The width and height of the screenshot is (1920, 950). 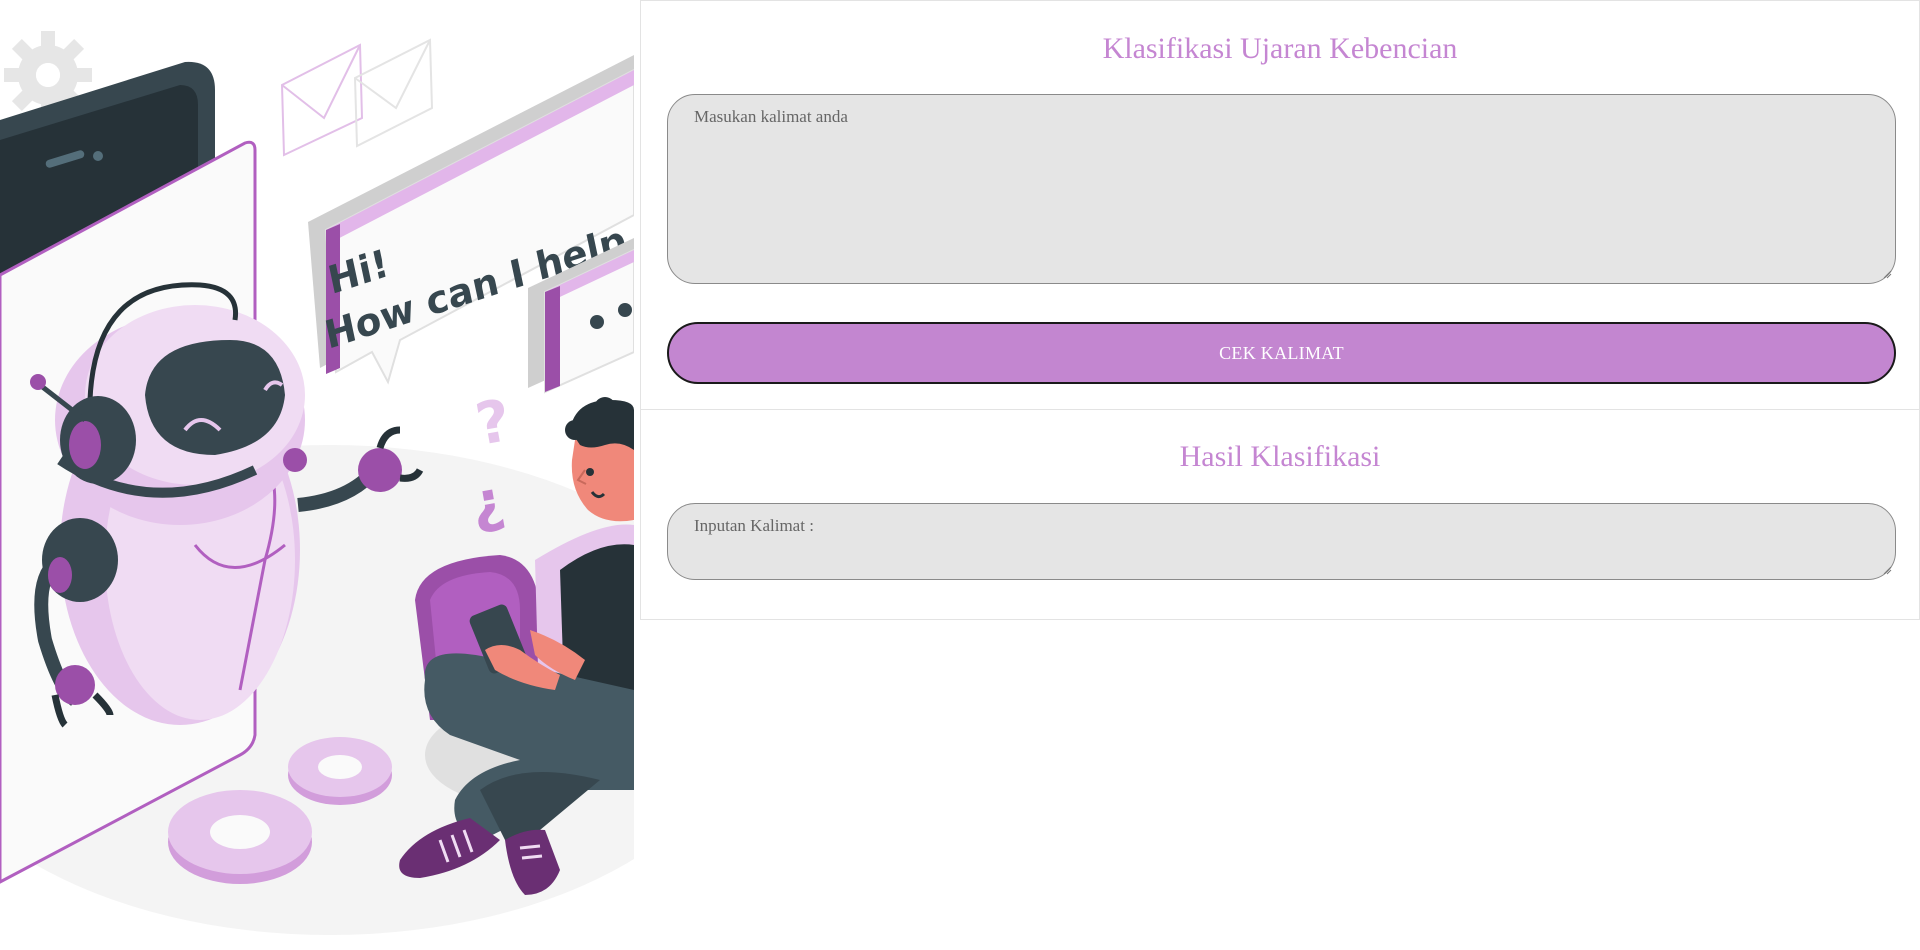 I want to click on form-title: Klasifikasi Ujaran Kebencian, so click(x=1280, y=48).